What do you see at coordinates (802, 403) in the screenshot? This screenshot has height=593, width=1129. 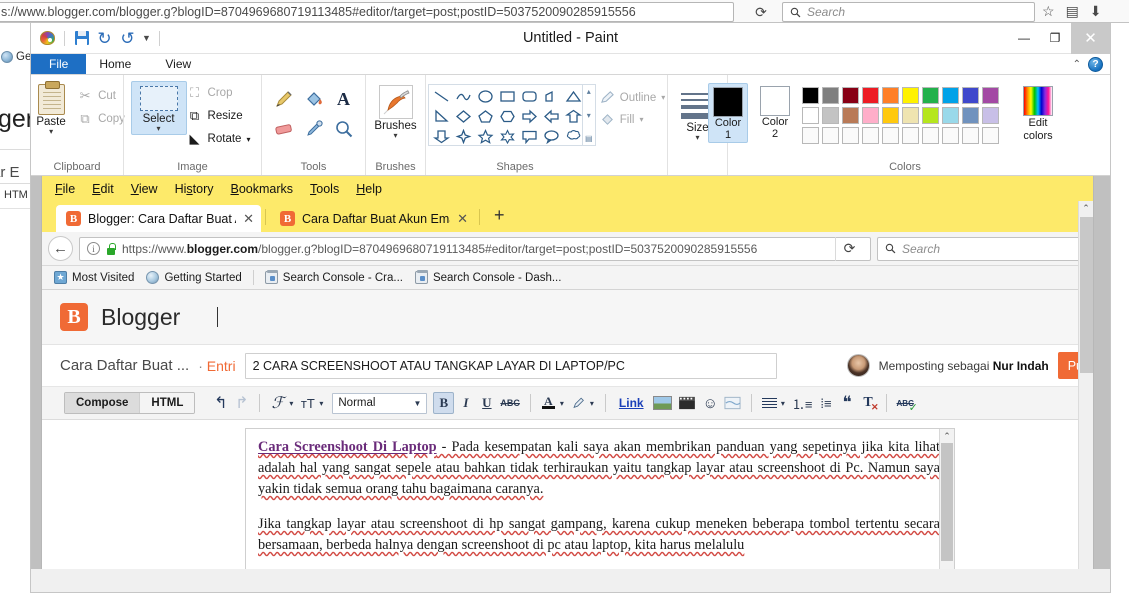 I see `numbered-list-button: ⒈≡` at bounding box center [802, 403].